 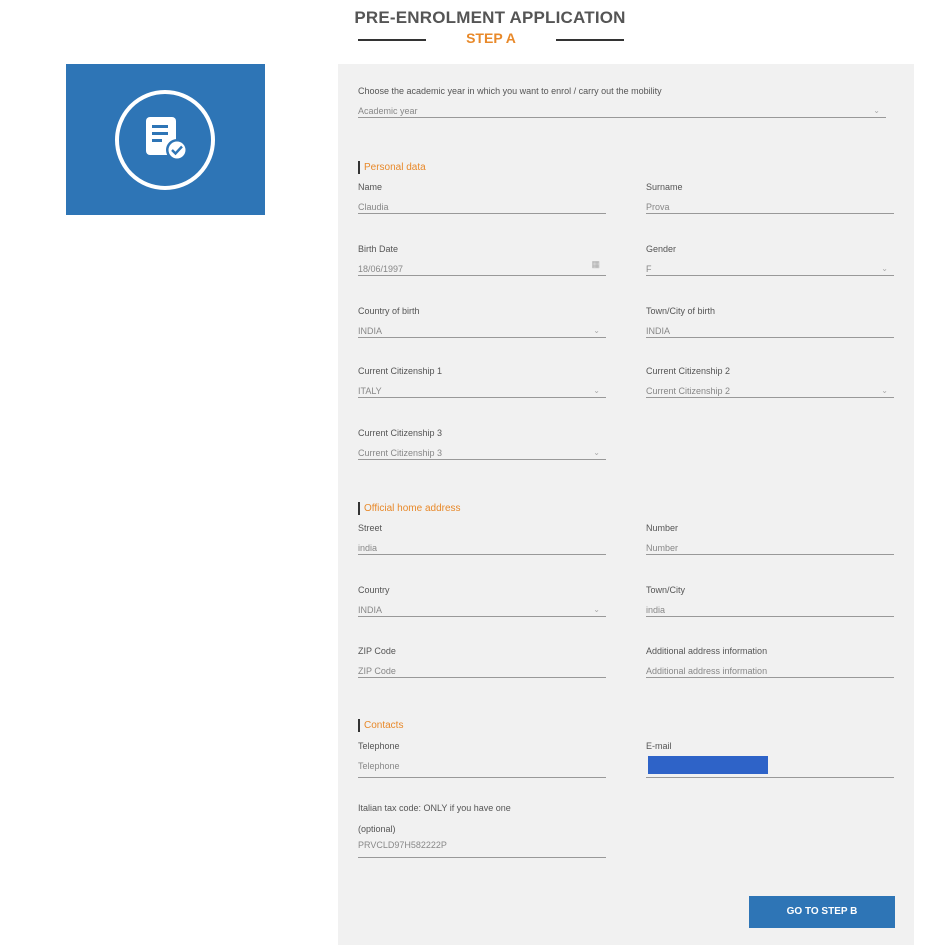 I want to click on step-indicator: STEP A, so click(x=492, y=38).